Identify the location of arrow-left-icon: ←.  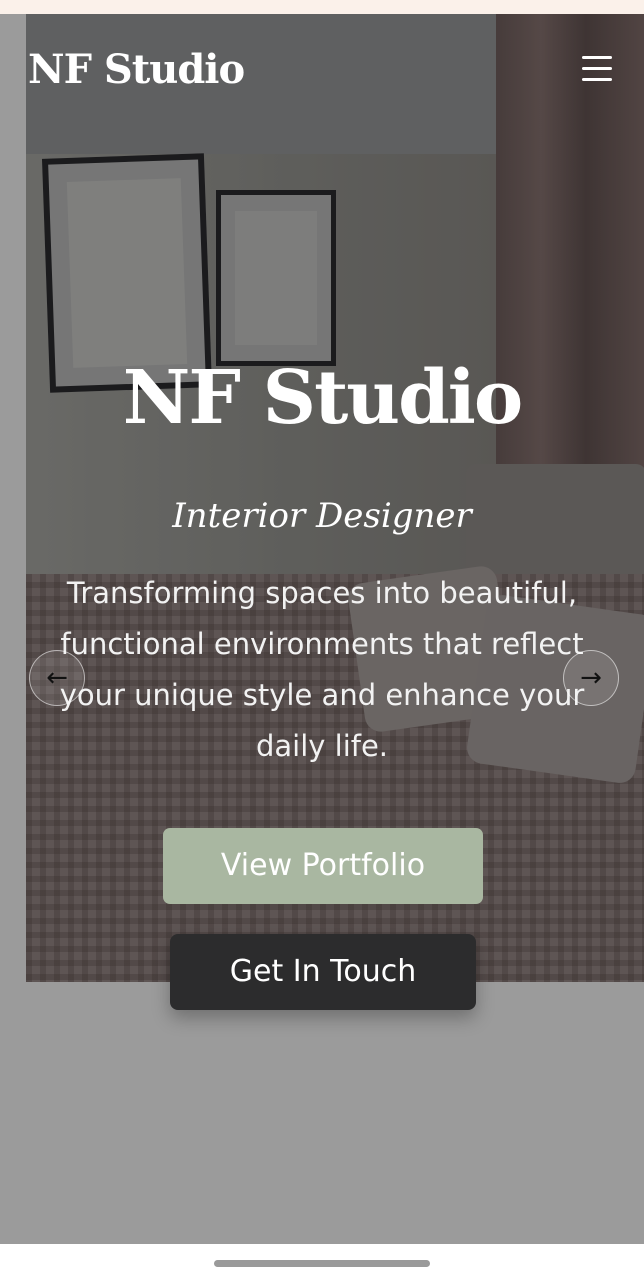
(57, 678).